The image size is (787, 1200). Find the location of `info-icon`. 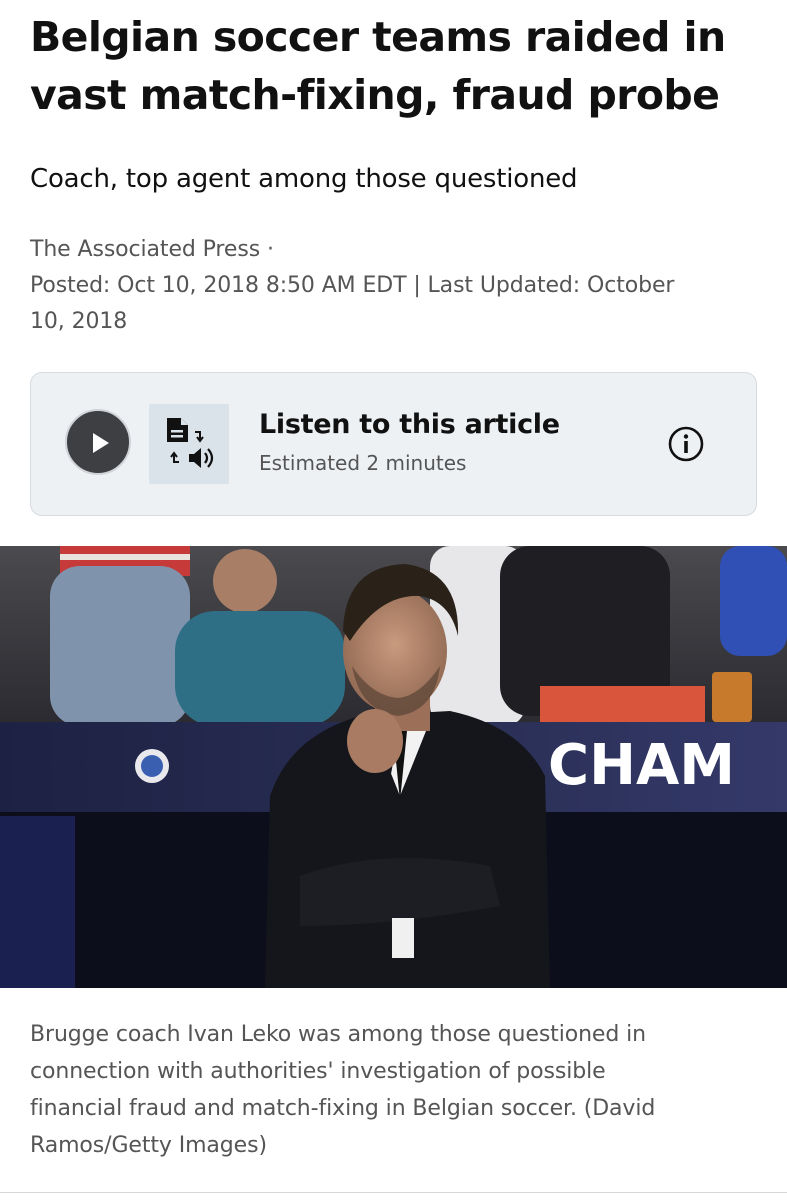

info-icon is located at coordinates (686, 444).